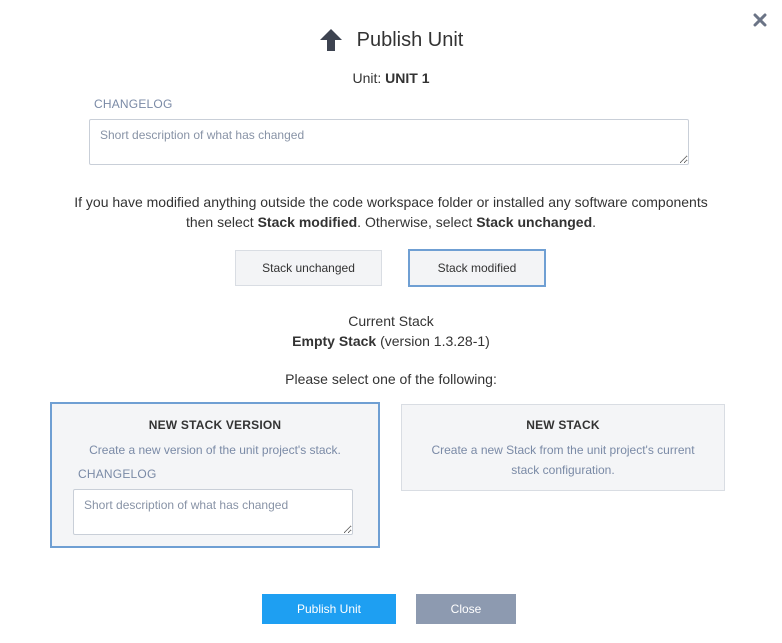 This screenshot has width=782, height=643. What do you see at coordinates (329, 609) in the screenshot?
I see `publish-unit-button: Publish Unit` at bounding box center [329, 609].